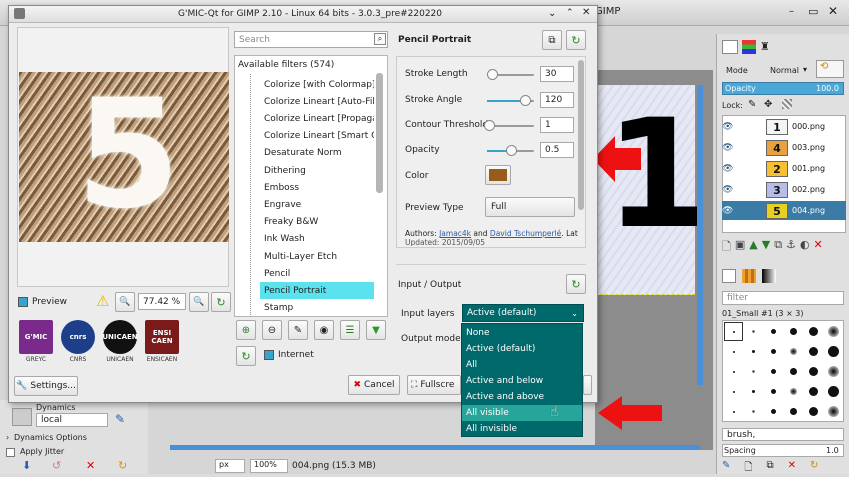 The image size is (849, 477). I want to click on opacity-param-slider, so click(510, 150).